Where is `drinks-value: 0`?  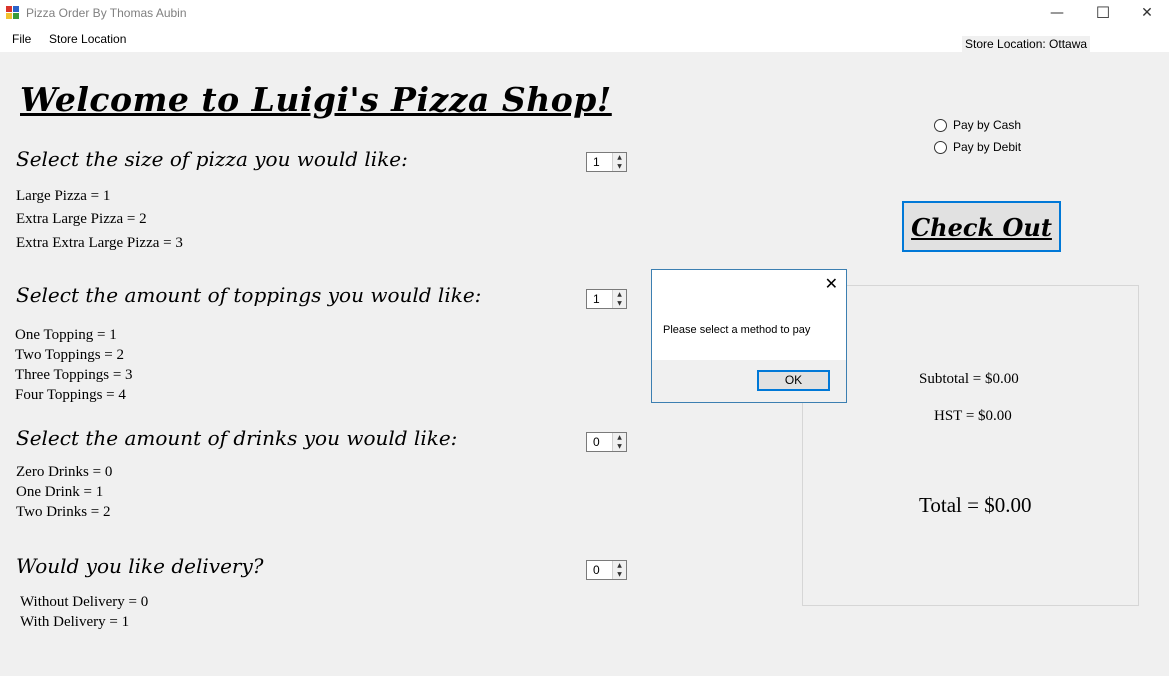 drinks-value: 0 is located at coordinates (596, 442).